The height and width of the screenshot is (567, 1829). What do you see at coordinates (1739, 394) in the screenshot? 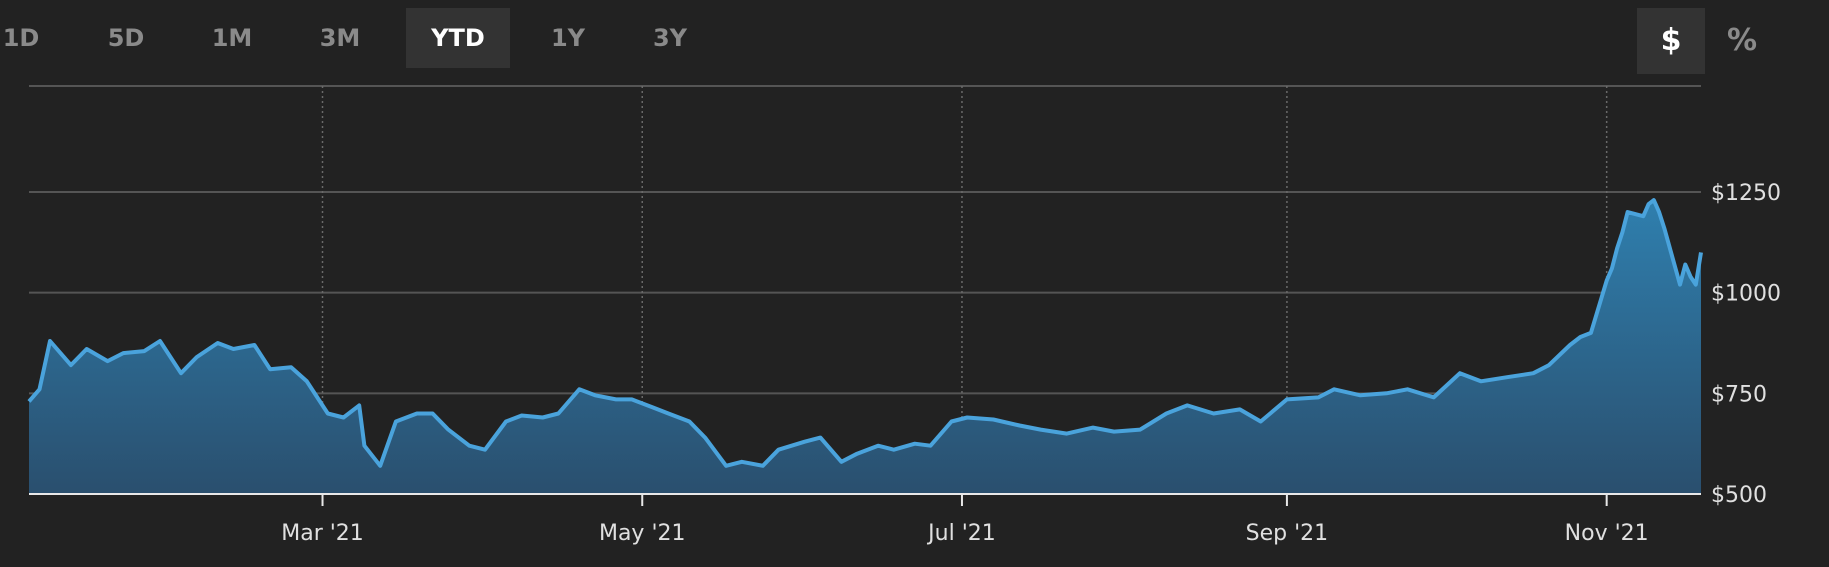
I see `y-tick-label-1: $750` at bounding box center [1739, 394].